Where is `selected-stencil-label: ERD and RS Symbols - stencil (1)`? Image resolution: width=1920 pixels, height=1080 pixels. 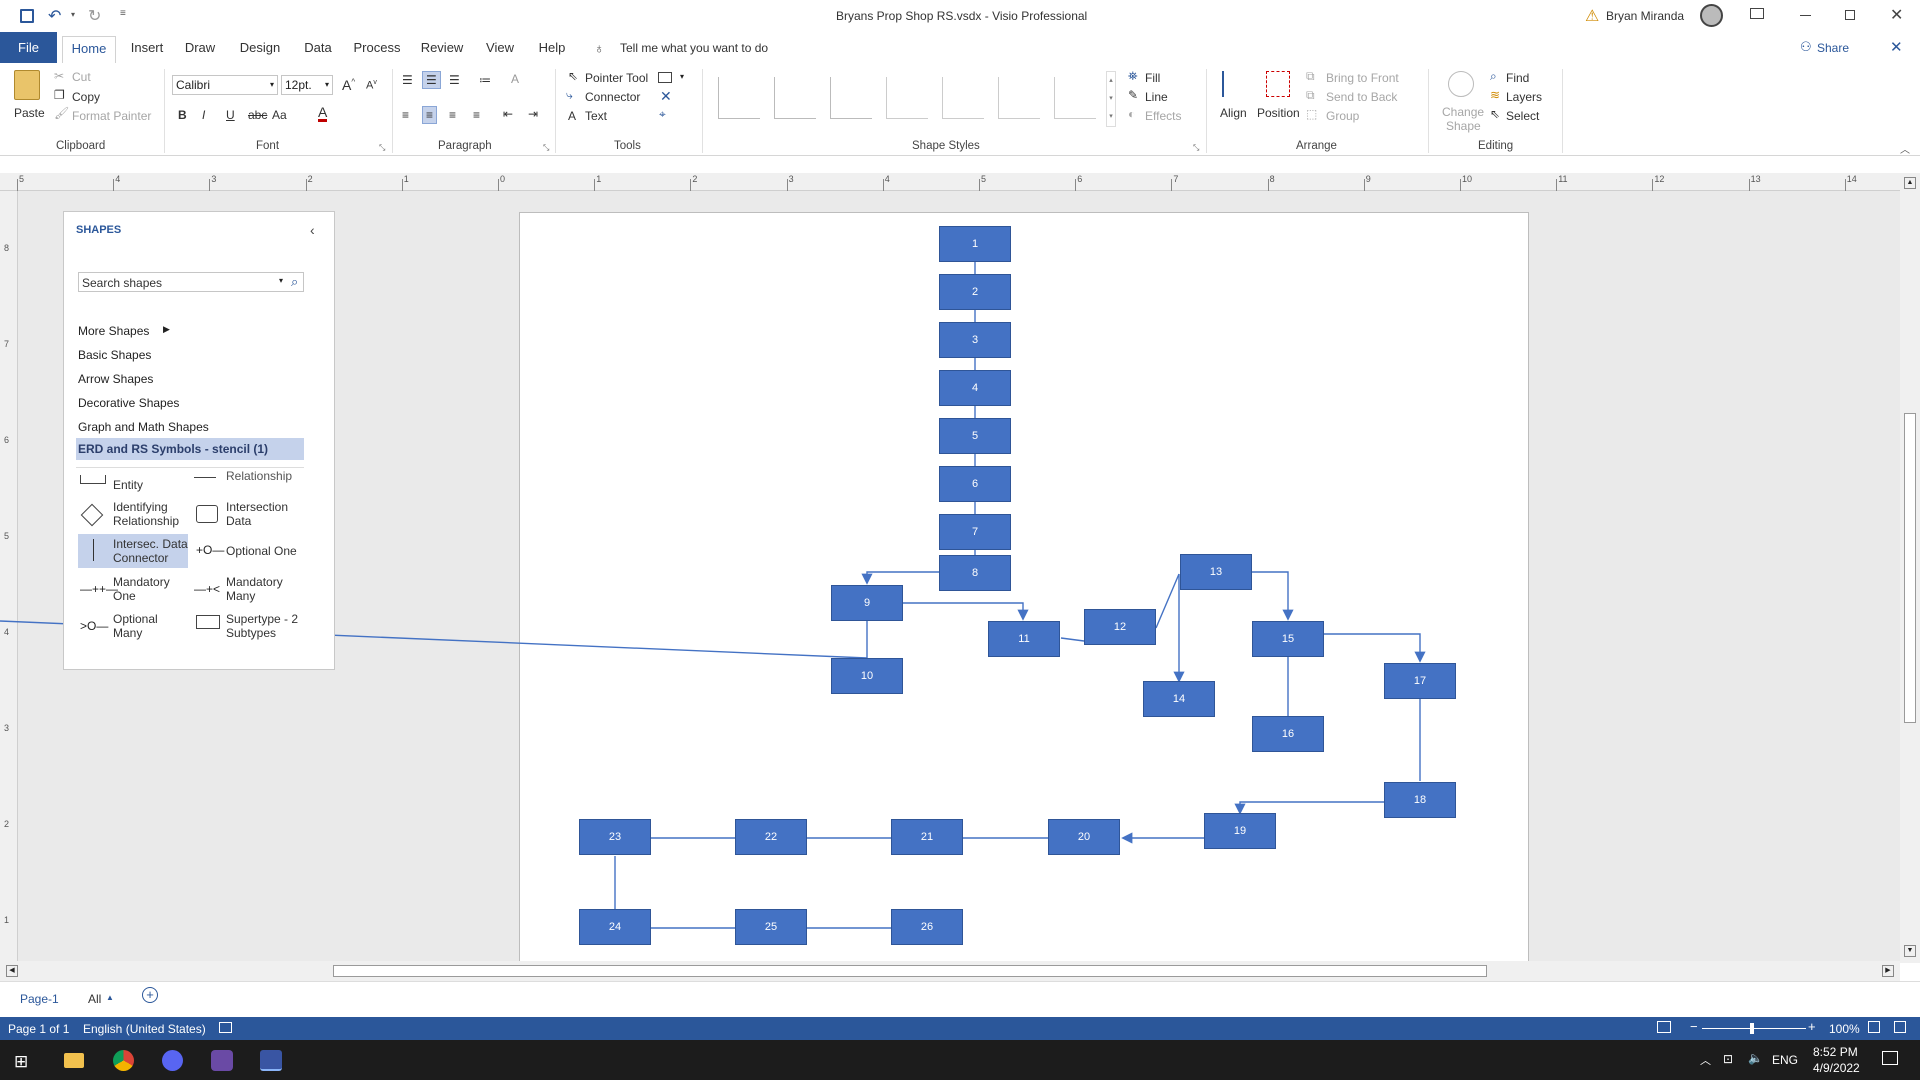
selected-stencil-label: ERD and RS Symbols - stencil (1) is located at coordinates (173, 449).